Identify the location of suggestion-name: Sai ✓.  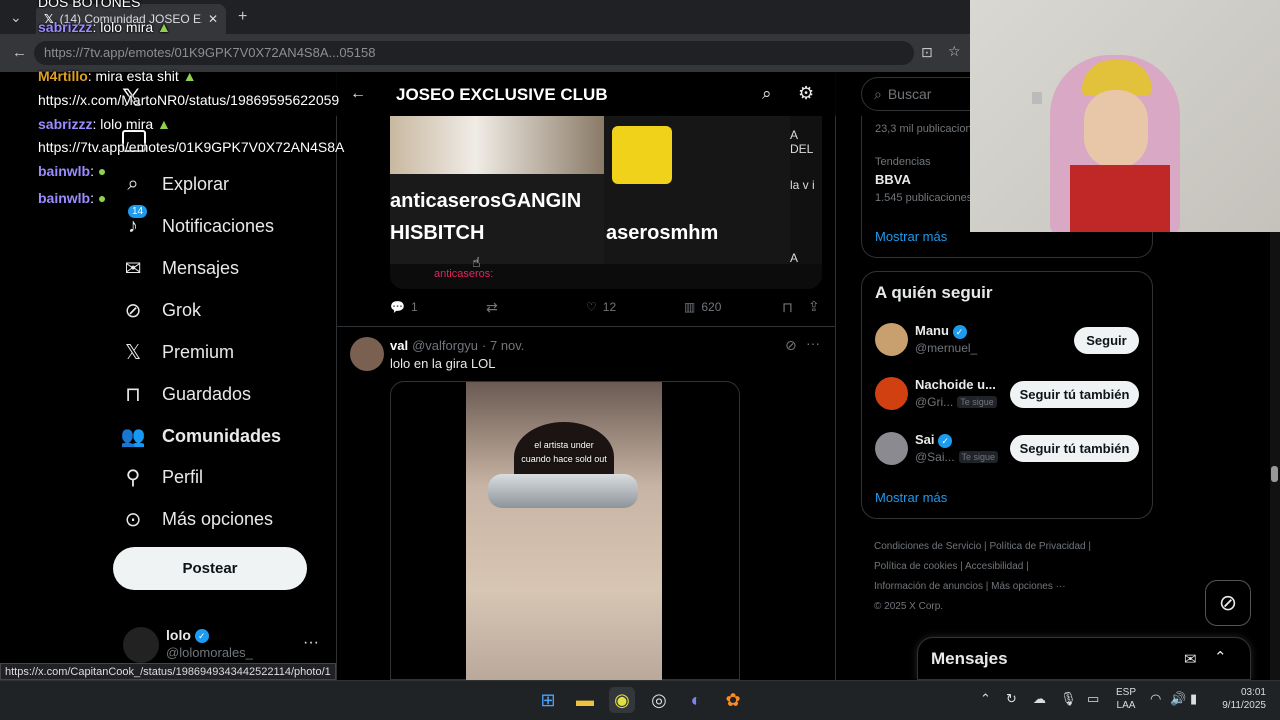
(934, 440).